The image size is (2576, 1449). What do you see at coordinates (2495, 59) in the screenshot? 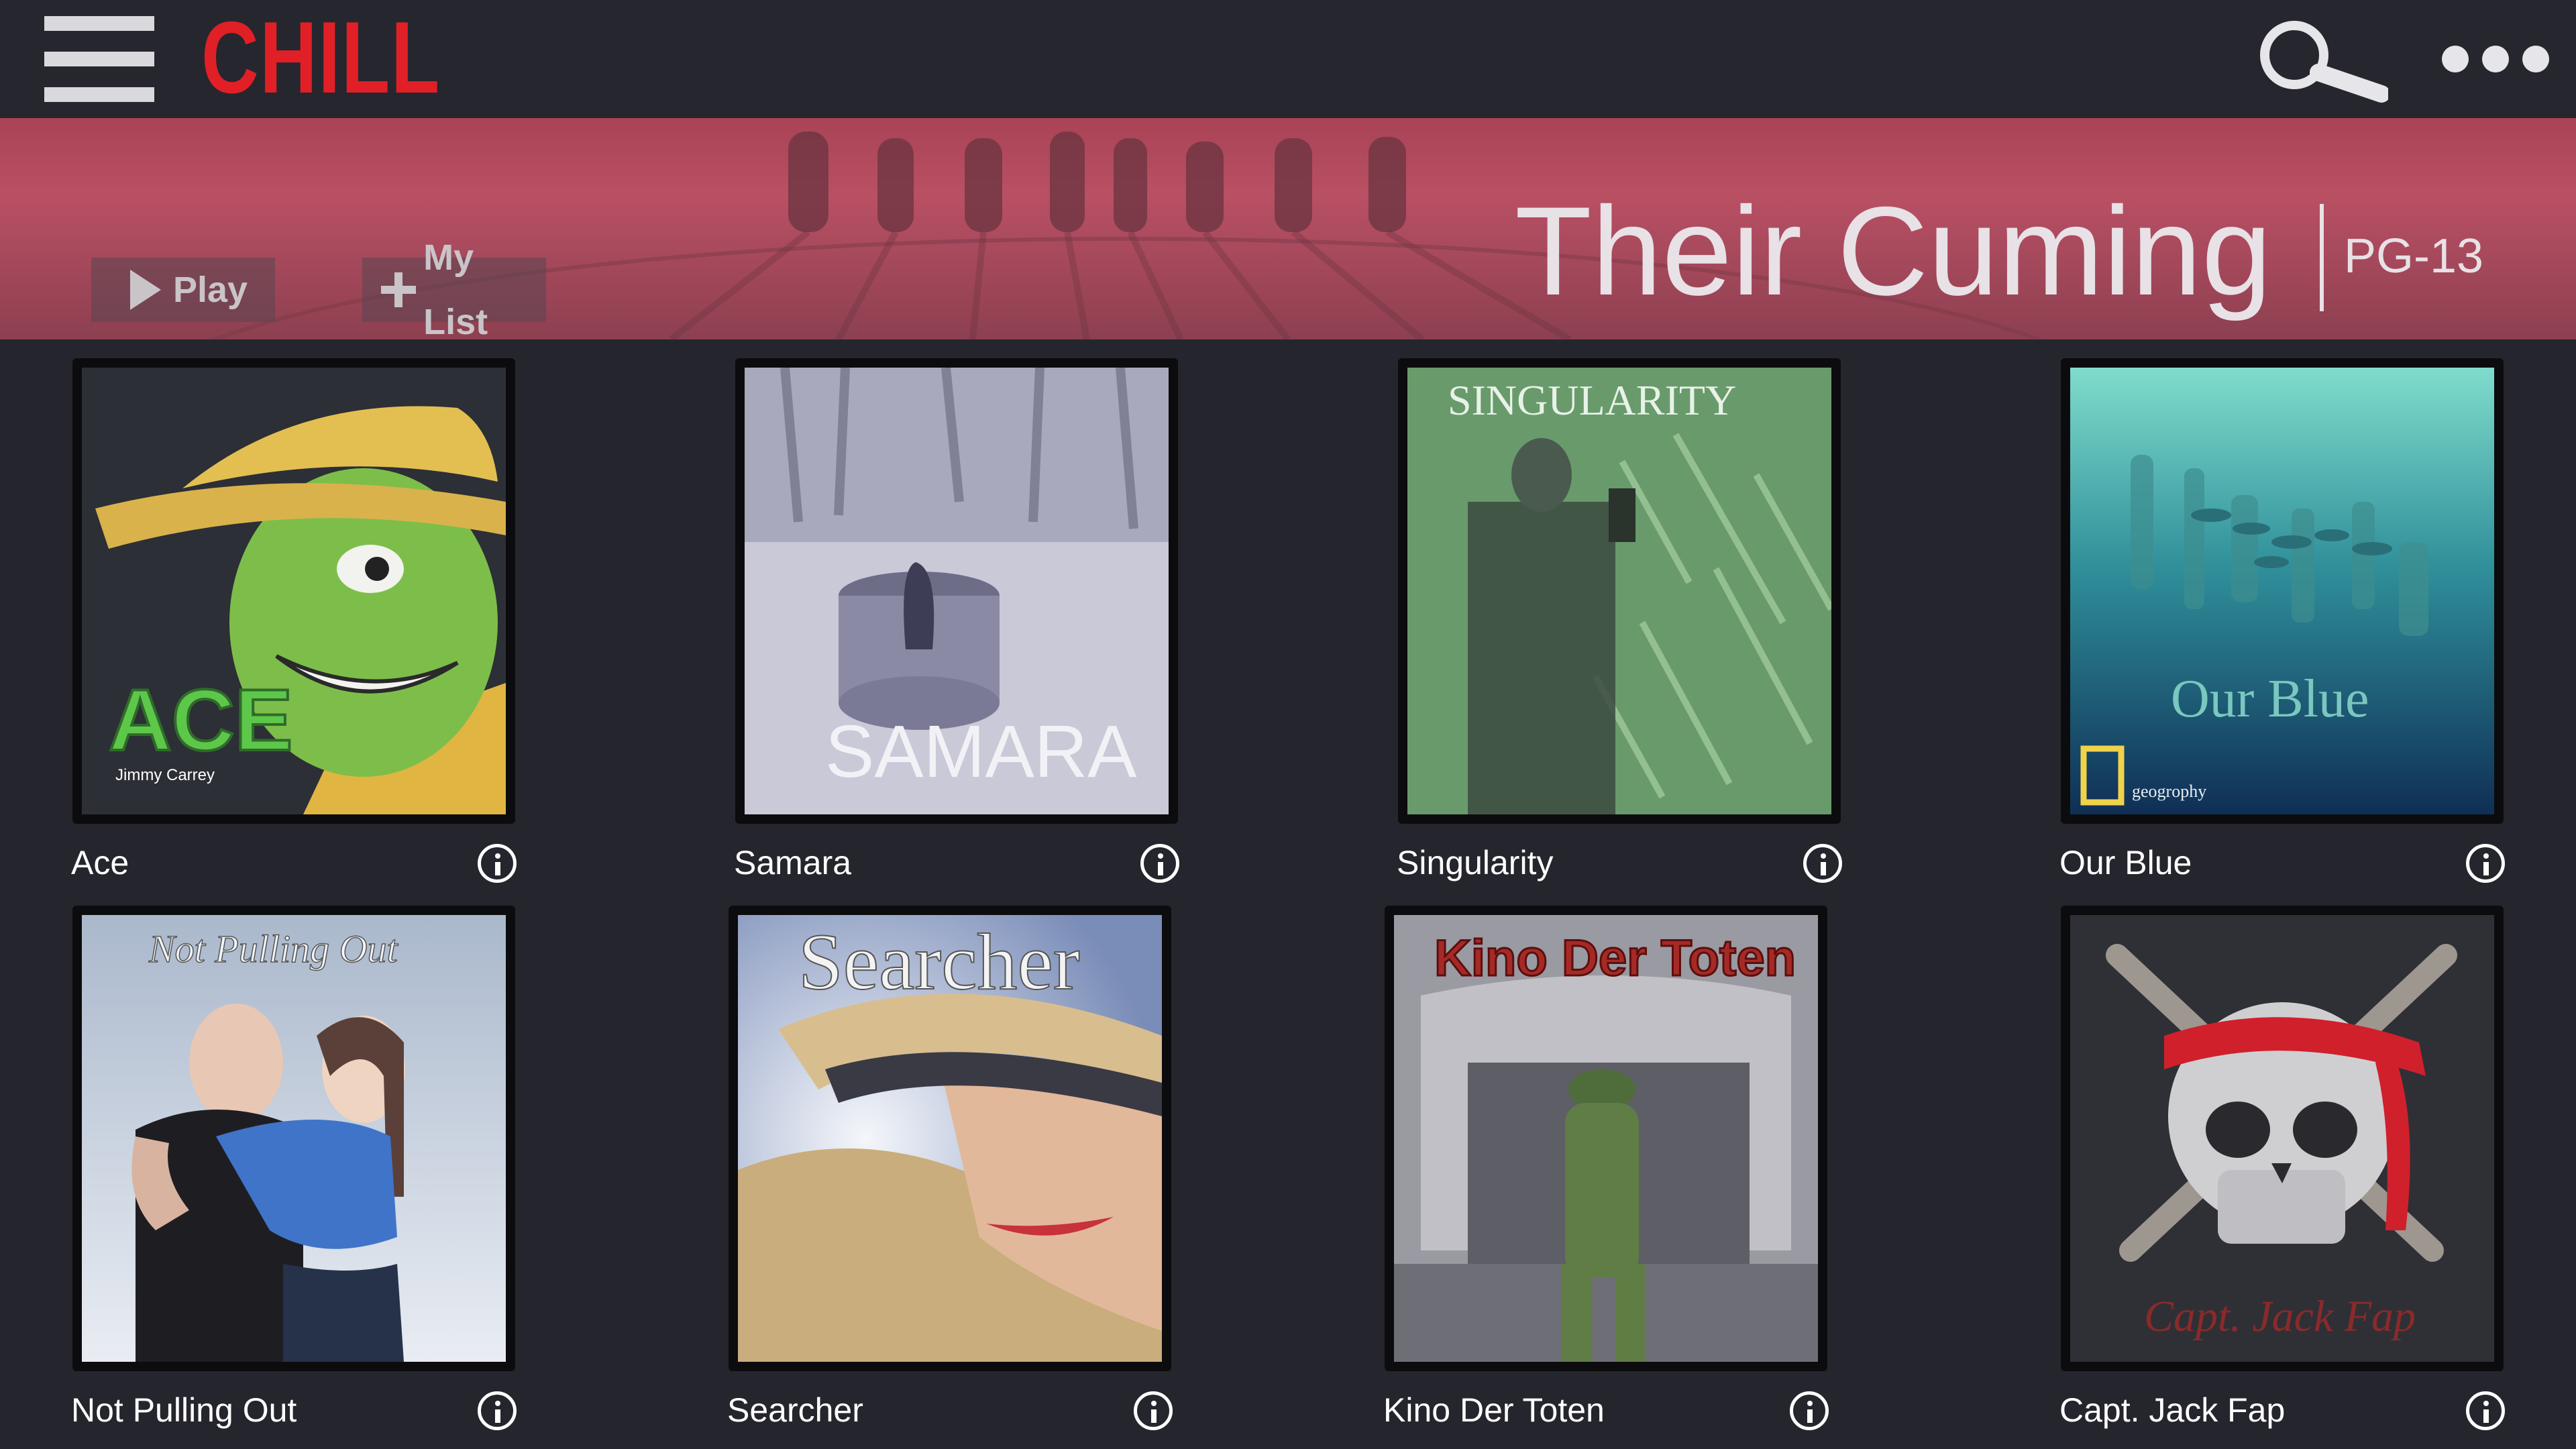
I see `more-options-icon` at bounding box center [2495, 59].